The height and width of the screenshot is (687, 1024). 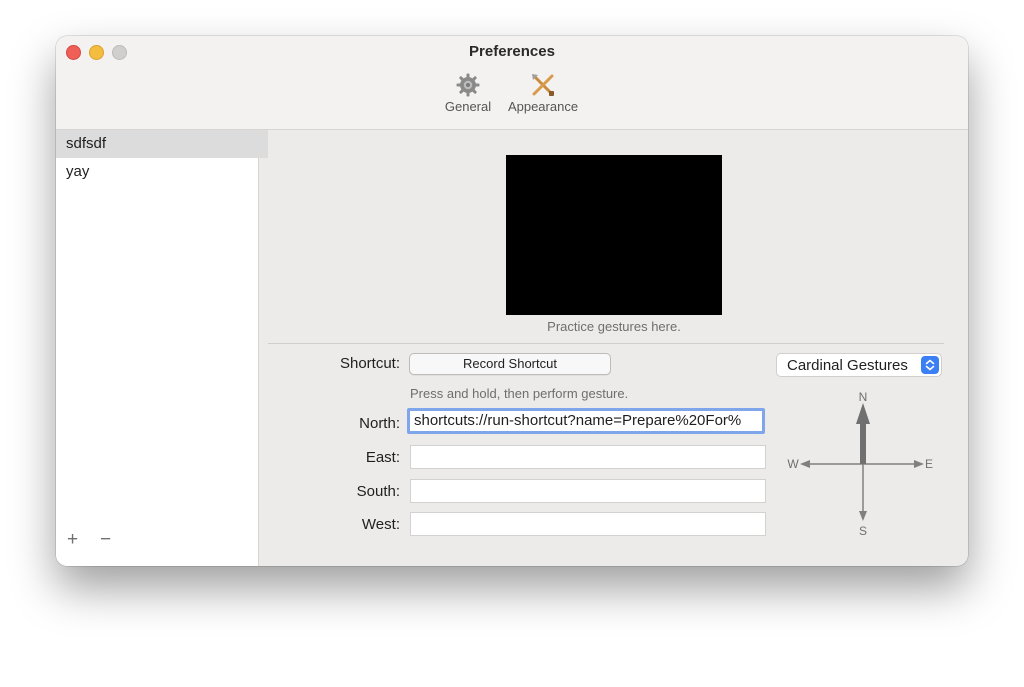 What do you see at coordinates (919, 464) in the screenshot?
I see `east-arrow-icon` at bounding box center [919, 464].